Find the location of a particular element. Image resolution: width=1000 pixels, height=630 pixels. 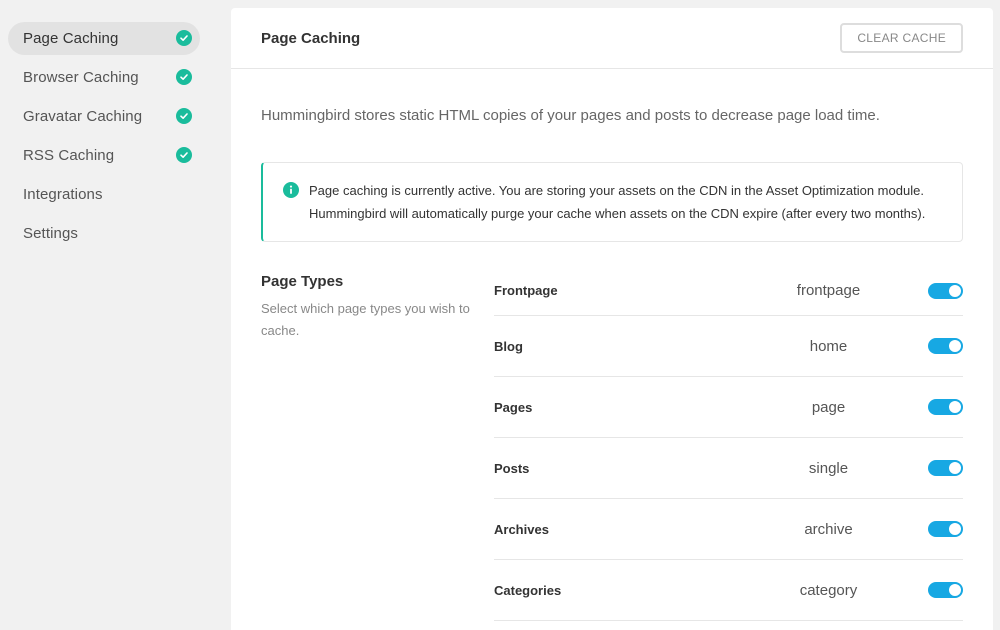

page-type-row-categories: Categories category is located at coordinates (728, 590).